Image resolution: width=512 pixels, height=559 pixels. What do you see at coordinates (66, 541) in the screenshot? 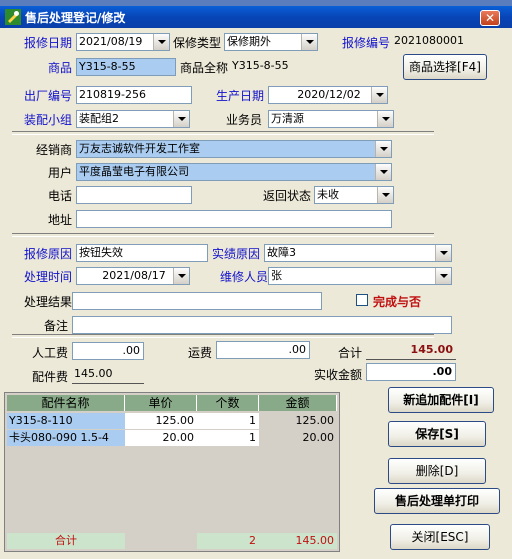
I see `footer-total-label: 合计` at bounding box center [66, 541].